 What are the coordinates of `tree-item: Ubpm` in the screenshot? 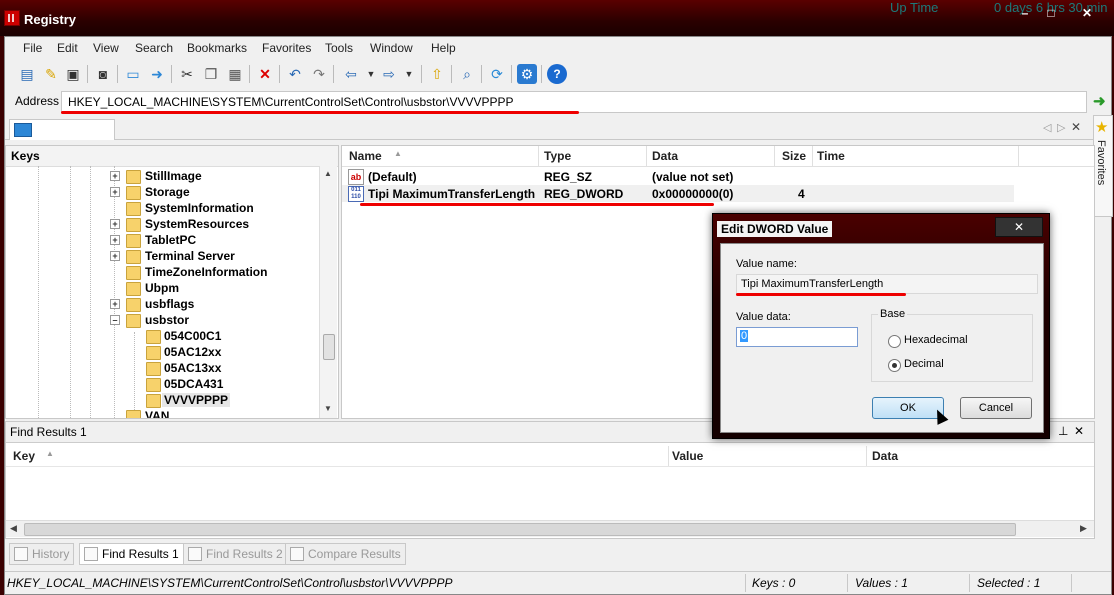 It's located at (162, 288).